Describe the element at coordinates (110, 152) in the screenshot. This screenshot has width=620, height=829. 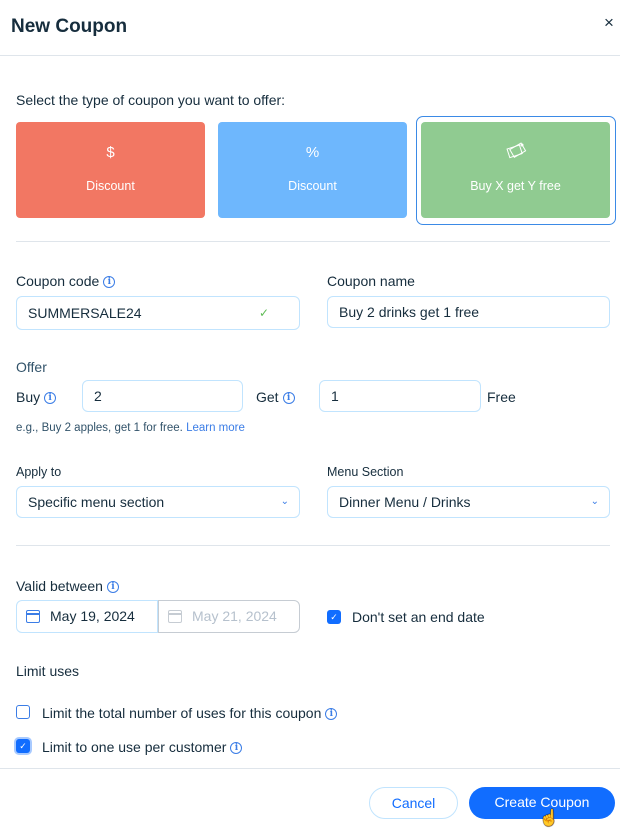
I see `dollar-icon: $` at that location.